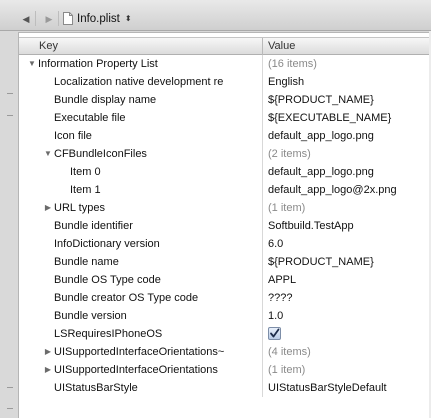  Describe the element at coordinates (332, 190) in the screenshot. I see `row-value: default_app_logo@2x.png` at that location.